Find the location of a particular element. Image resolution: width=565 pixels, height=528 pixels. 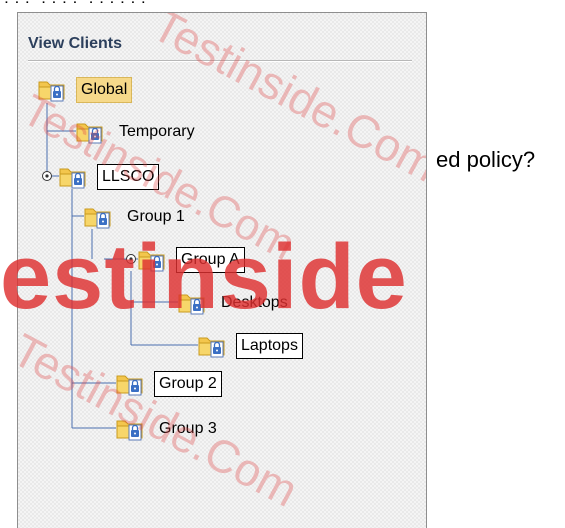

tree-node: Laptops is located at coordinates (250, 346).